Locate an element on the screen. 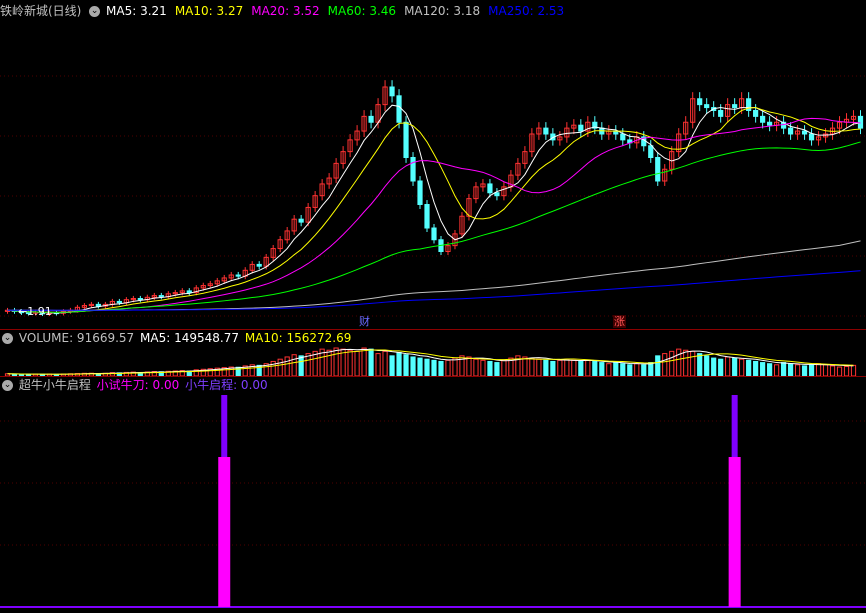 The height and width of the screenshot is (613, 866). ma250-line is located at coordinates (434, 290).